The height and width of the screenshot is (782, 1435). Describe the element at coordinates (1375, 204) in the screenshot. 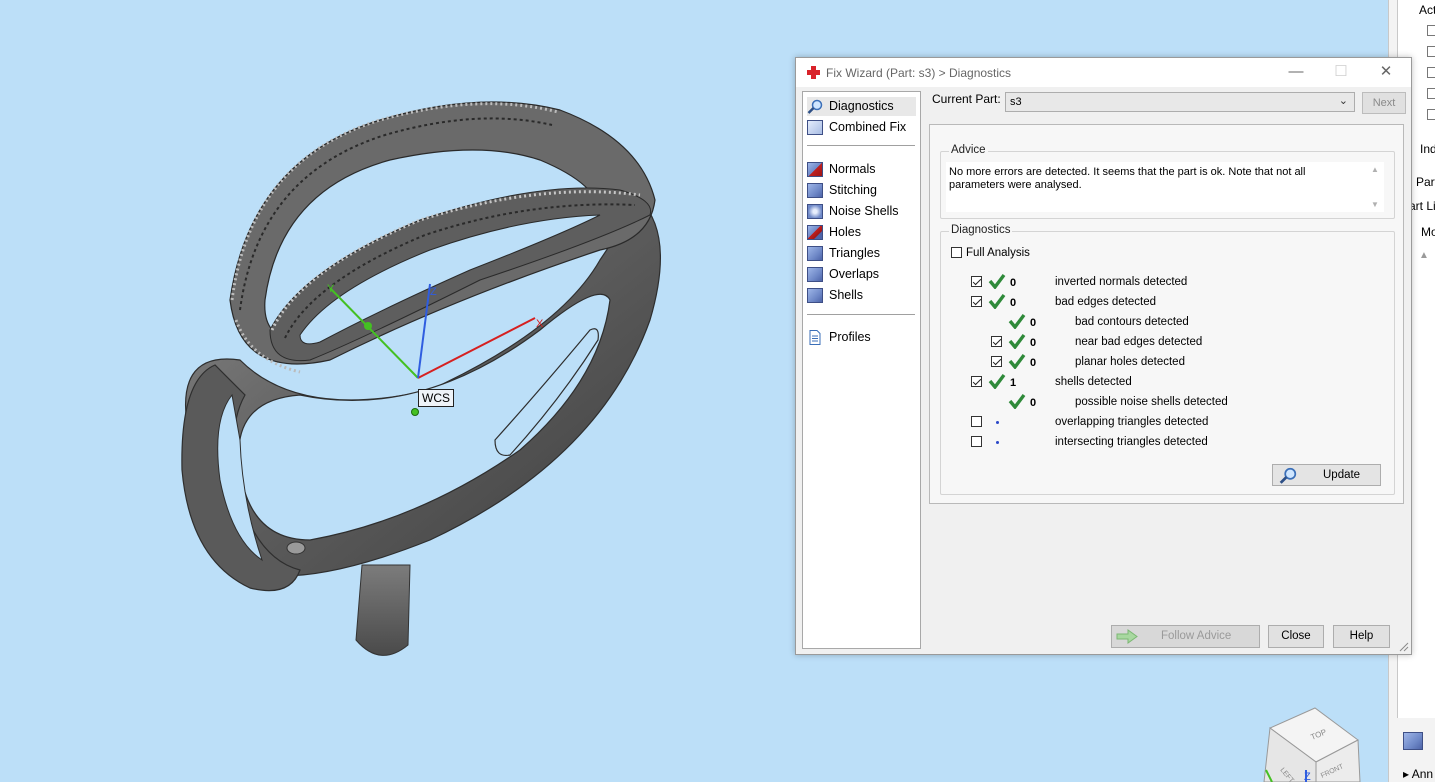

I see `scroll-down-icon: ▼` at that location.